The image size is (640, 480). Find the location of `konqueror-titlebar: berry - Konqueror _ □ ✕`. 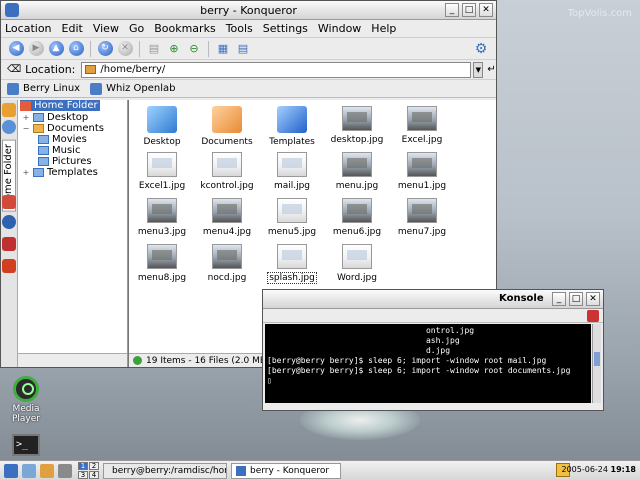

konqueror-titlebar: berry - Konqueror _ □ ✕ is located at coordinates (248, 10).